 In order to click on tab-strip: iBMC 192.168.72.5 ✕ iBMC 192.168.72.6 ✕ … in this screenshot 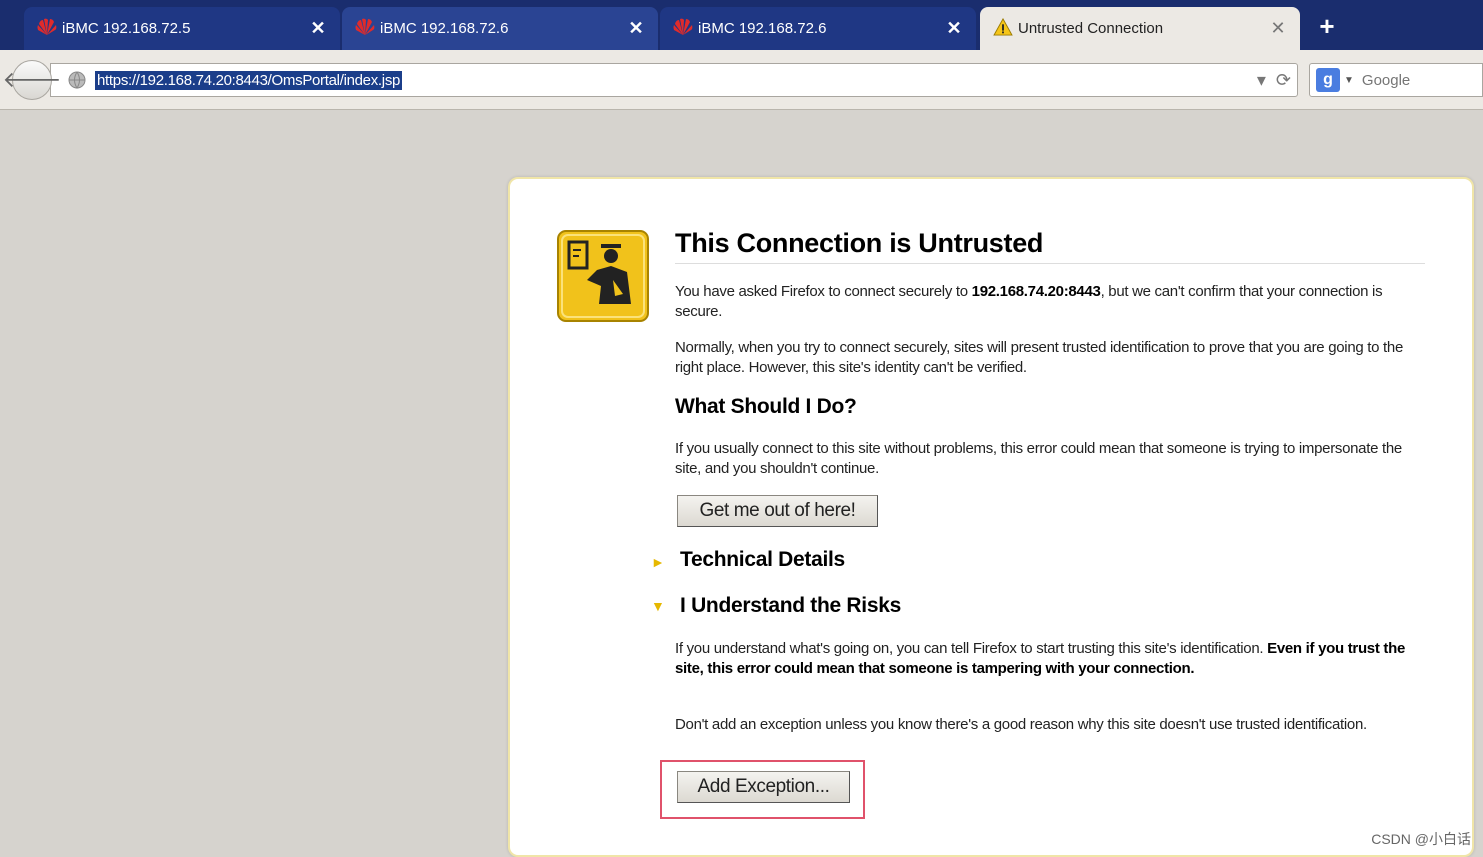, I will do `click(741, 25)`.